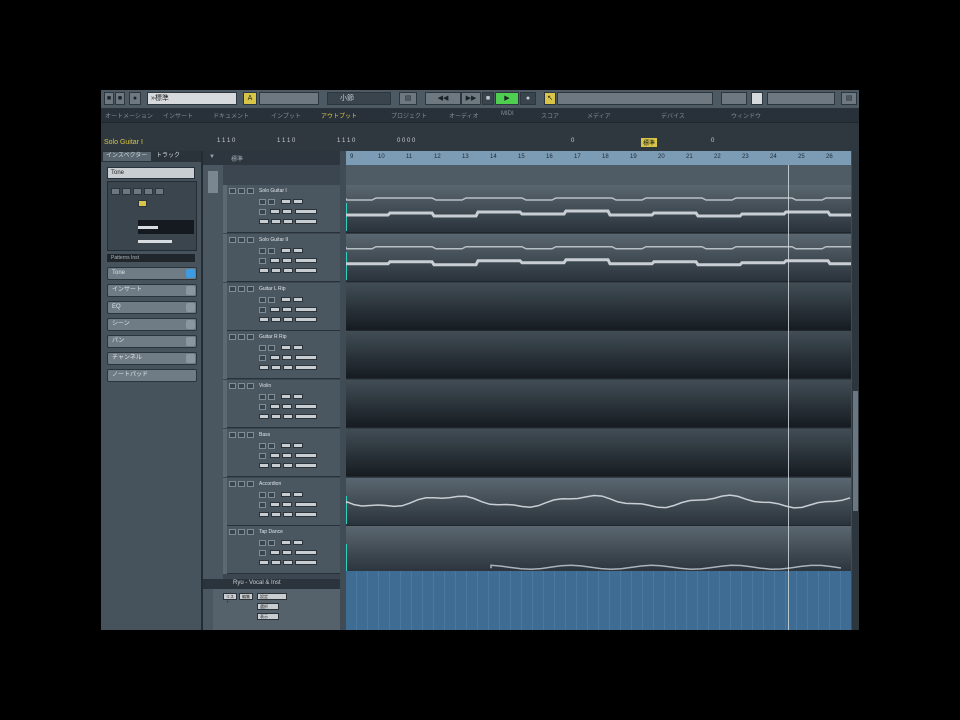 Image resolution: width=960 pixels, height=720 pixels. What do you see at coordinates (443, 98) in the screenshot?
I see `rewind-button: ◀◀` at bounding box center [443, 98].